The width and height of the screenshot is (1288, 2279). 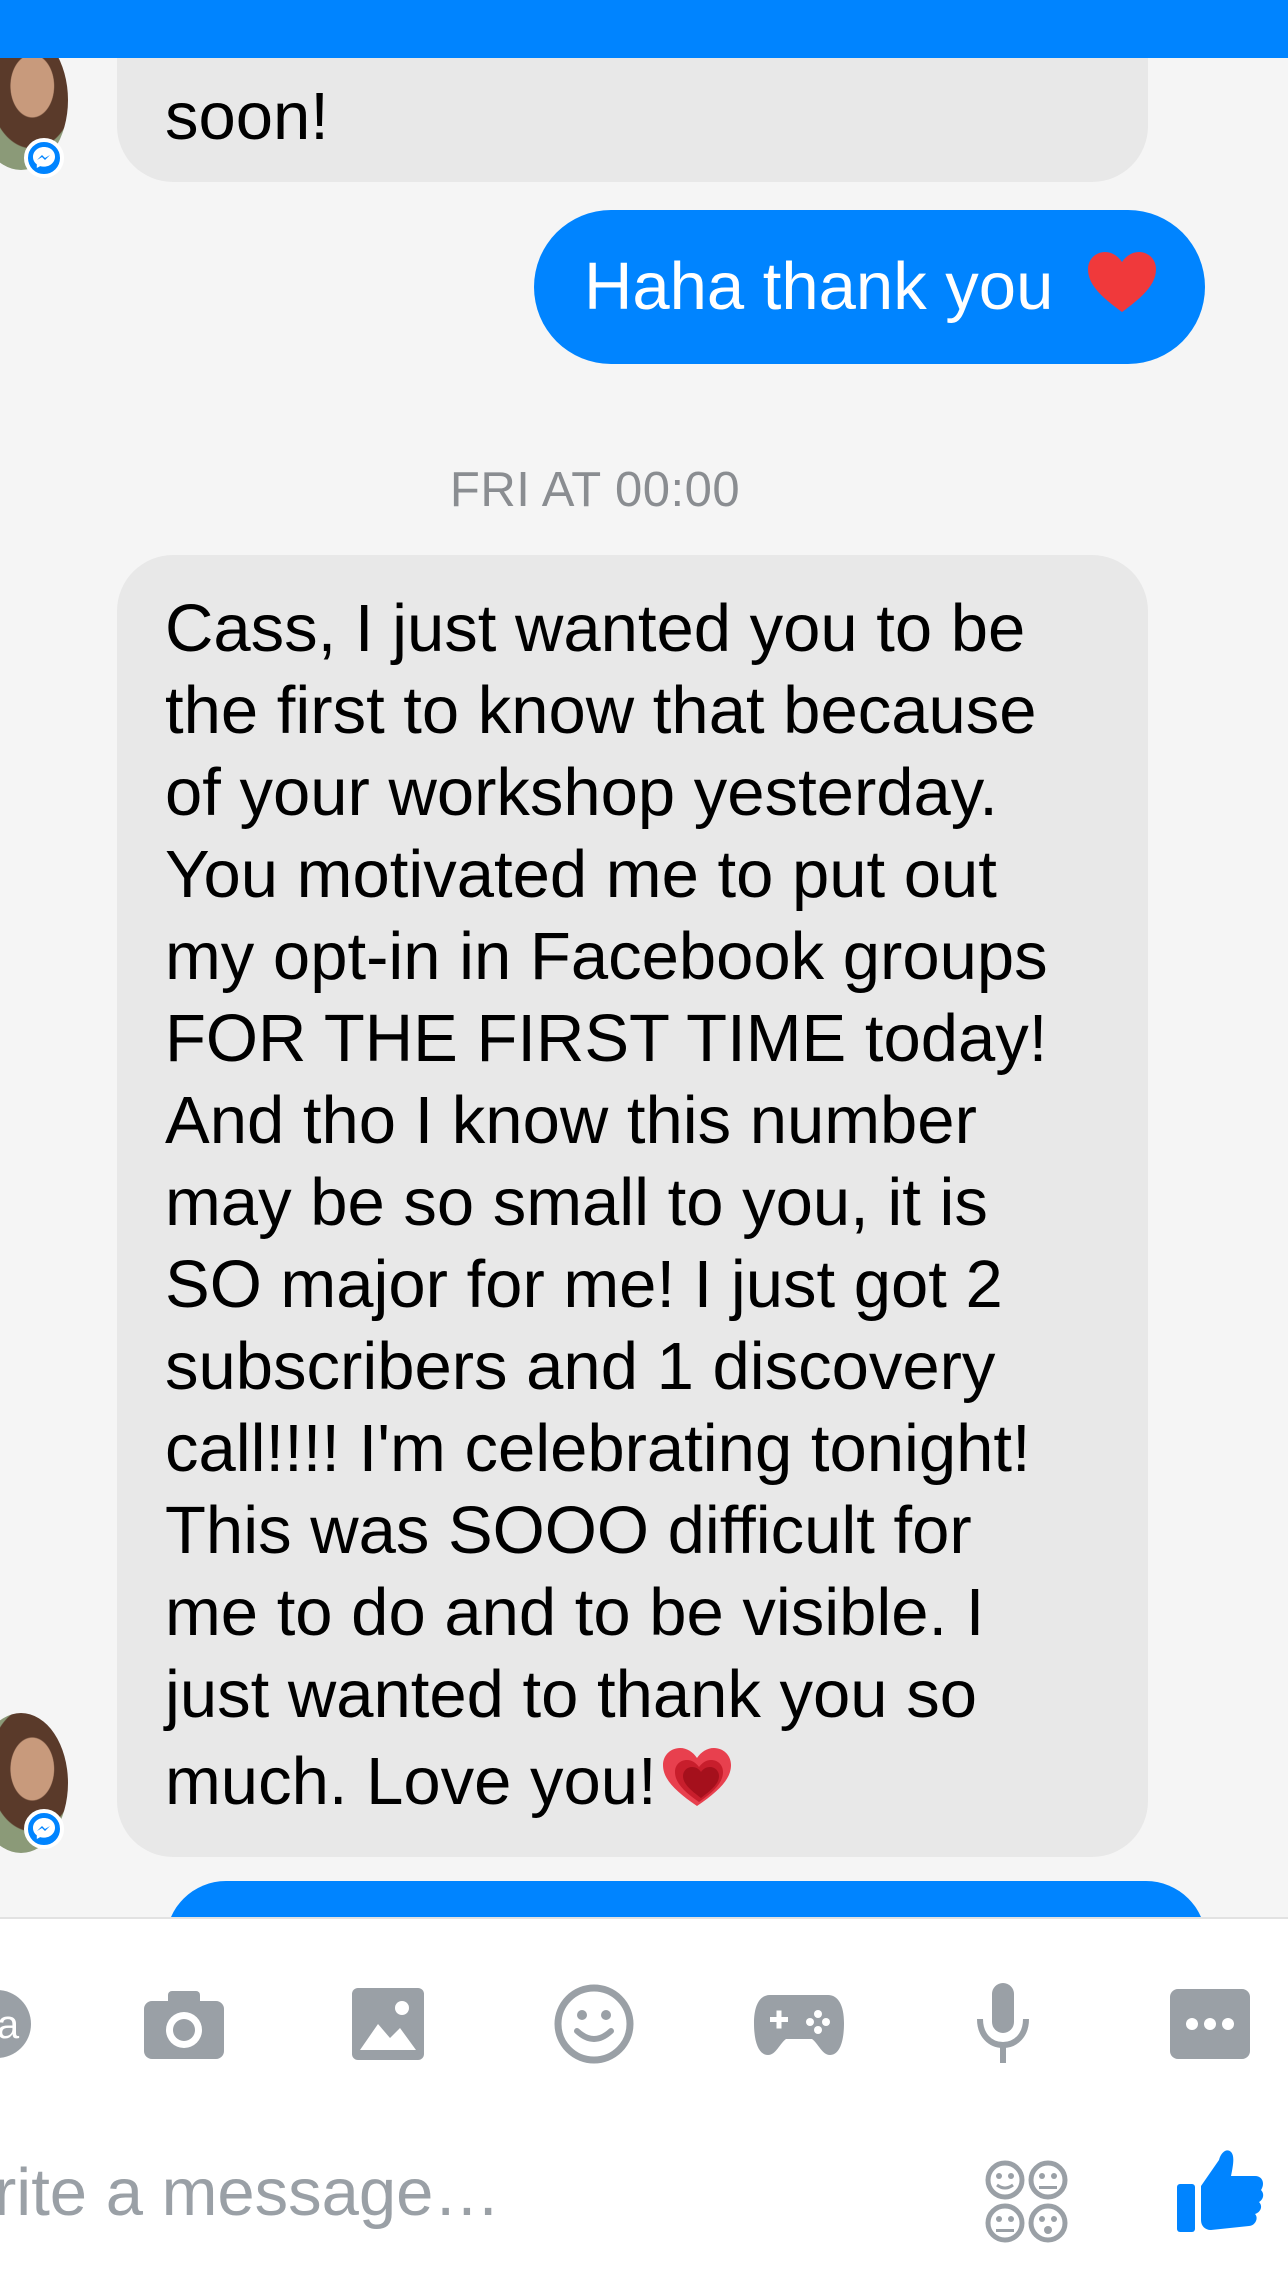 What do you see at coordinates (595, 490) in the screenshot?
I see `timestamp: FRI AT 00:00` at bounding box center [595, 490].